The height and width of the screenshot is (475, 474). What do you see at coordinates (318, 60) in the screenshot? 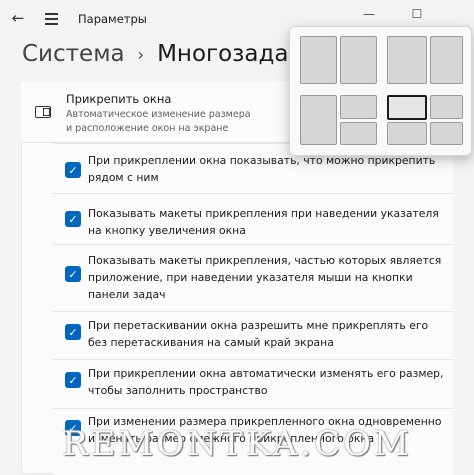
I see `snap-layout-1-zone-left` at bounding box center [318, 60].